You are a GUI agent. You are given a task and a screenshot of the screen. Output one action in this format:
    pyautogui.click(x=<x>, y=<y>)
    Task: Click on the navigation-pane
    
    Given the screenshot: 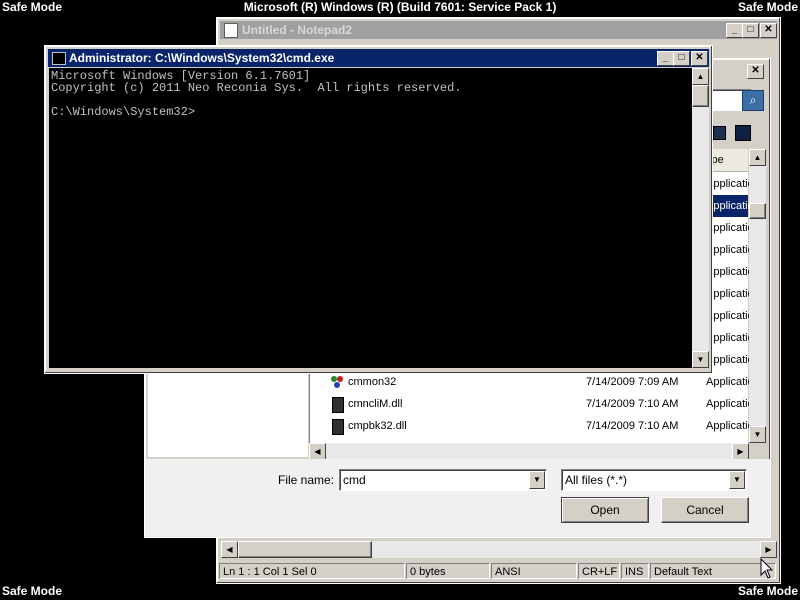 What is the action you would take?
    pyautogui.click(x=228, y=415)
    